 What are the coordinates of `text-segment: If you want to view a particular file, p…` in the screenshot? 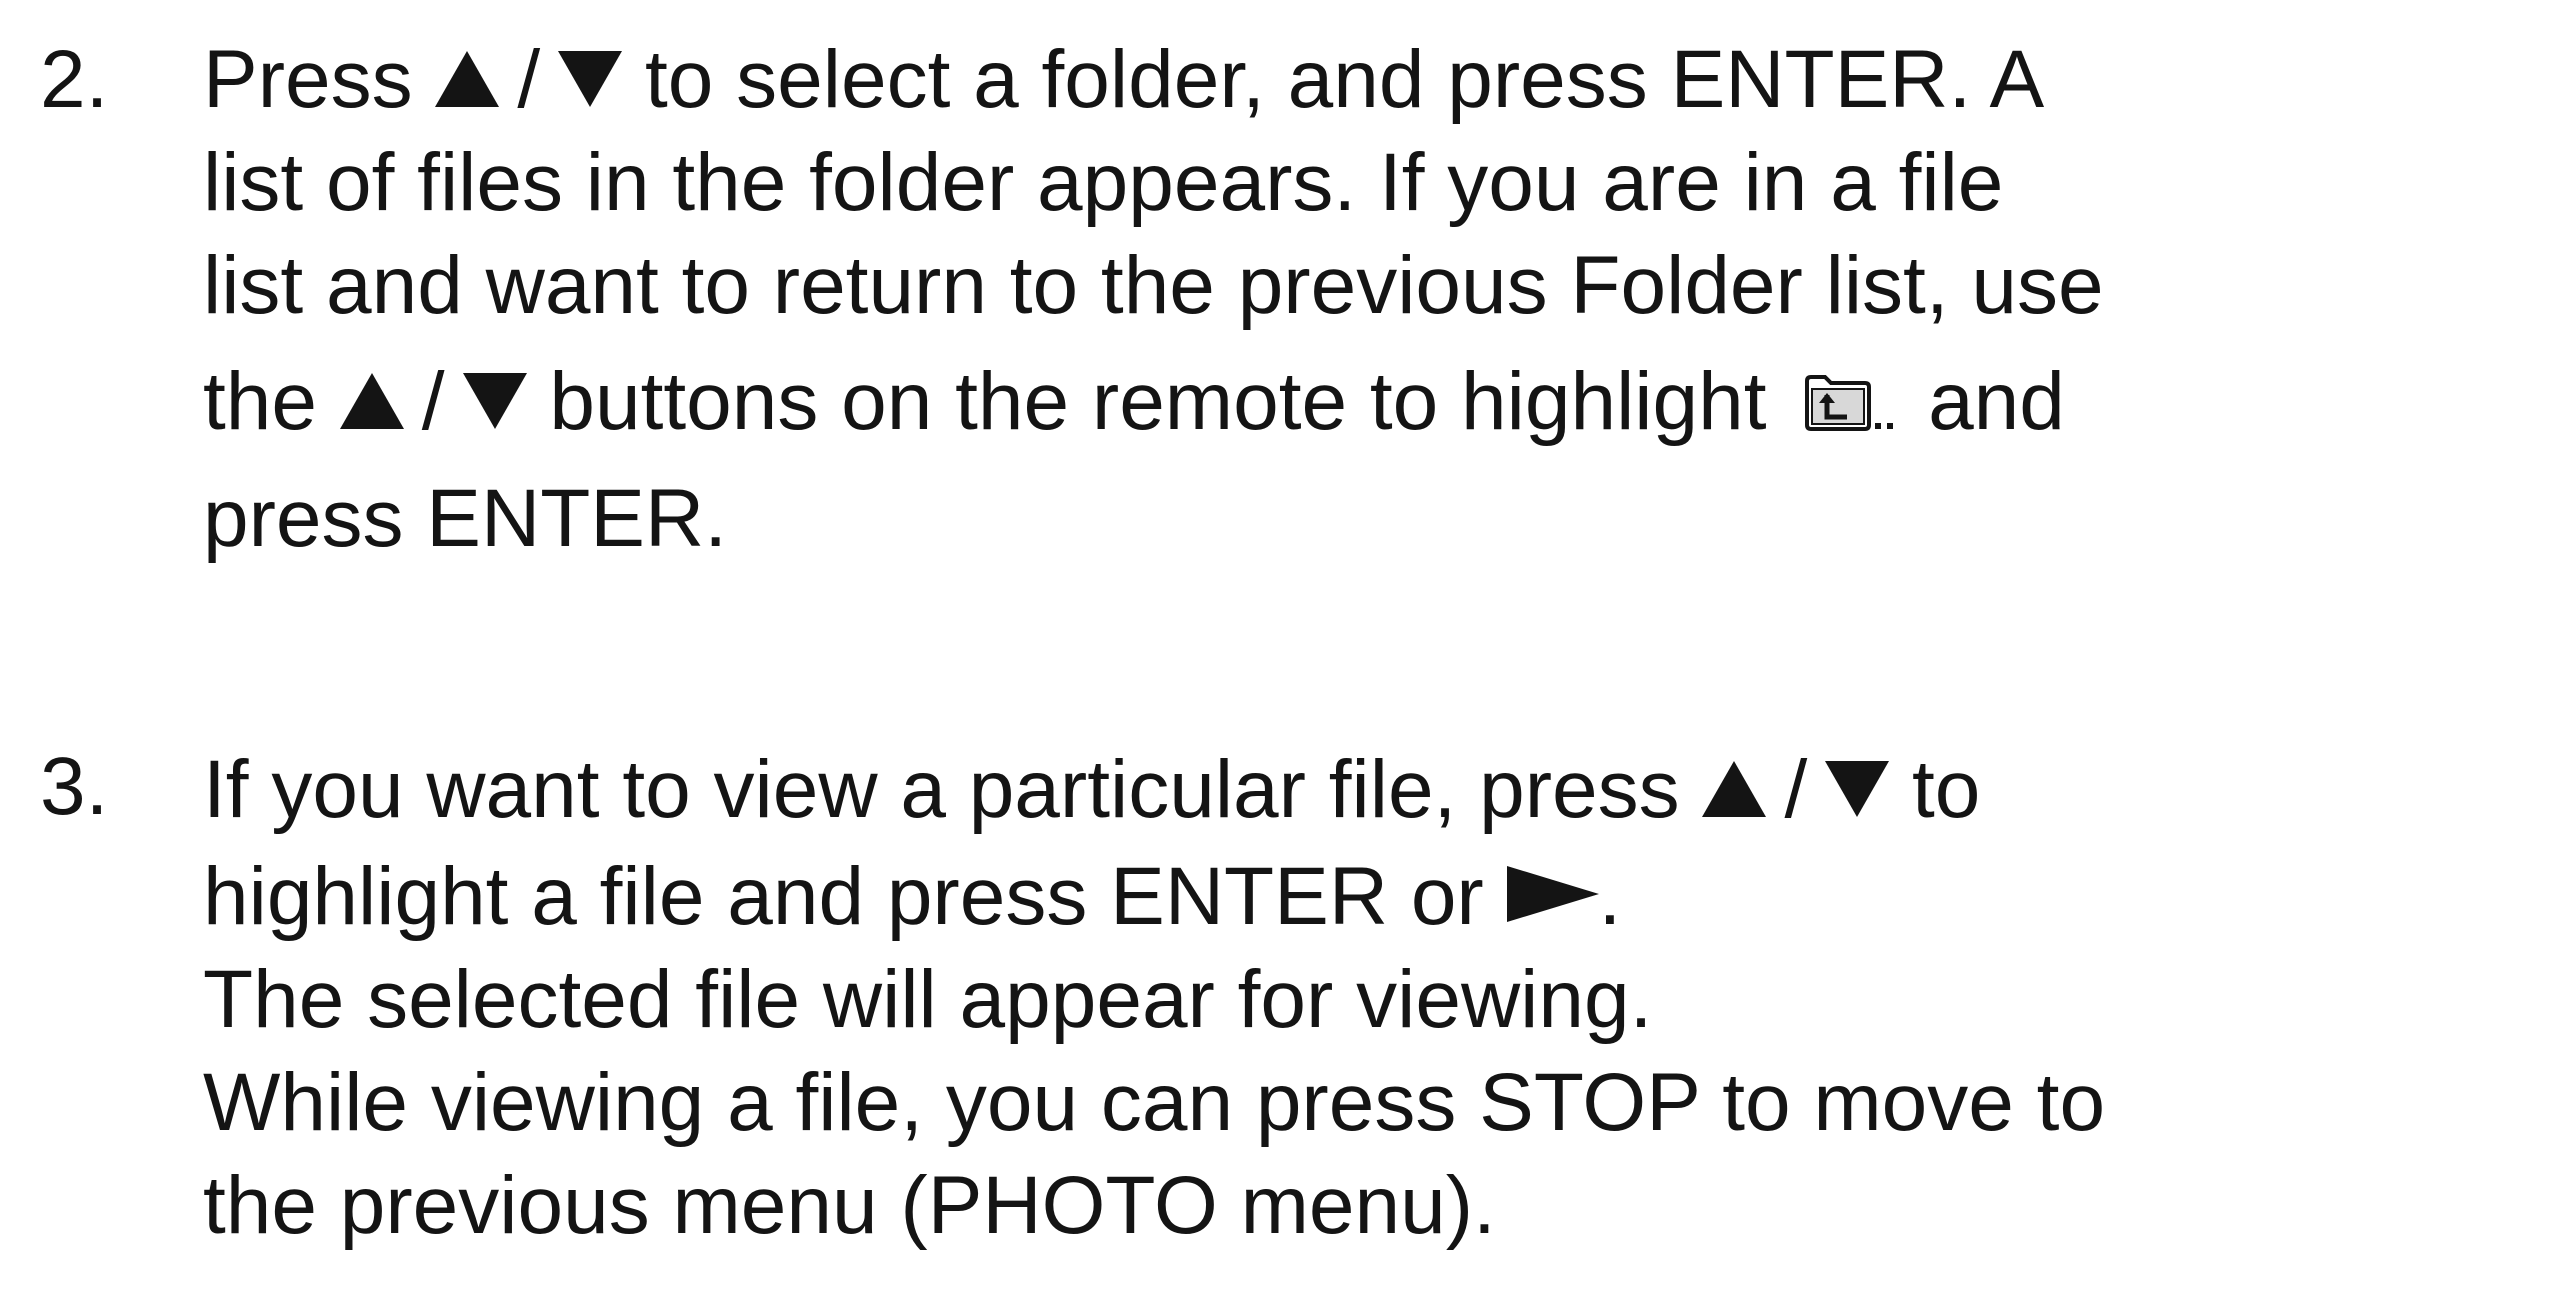 It's located at (953, 789).